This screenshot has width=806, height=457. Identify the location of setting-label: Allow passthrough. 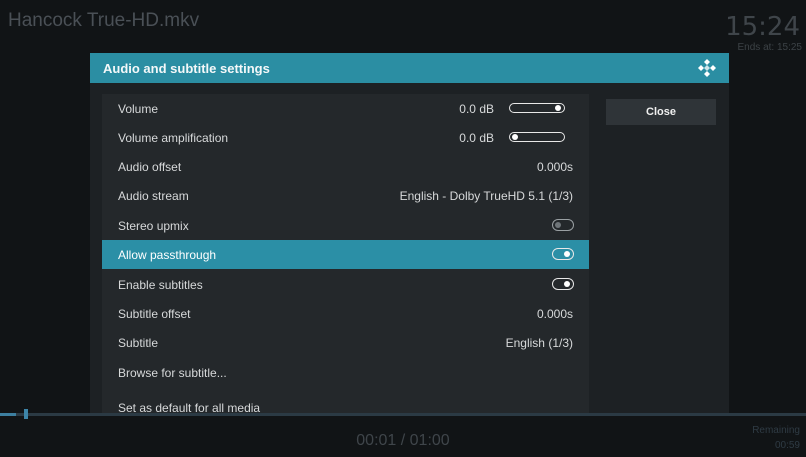
(167, 255).